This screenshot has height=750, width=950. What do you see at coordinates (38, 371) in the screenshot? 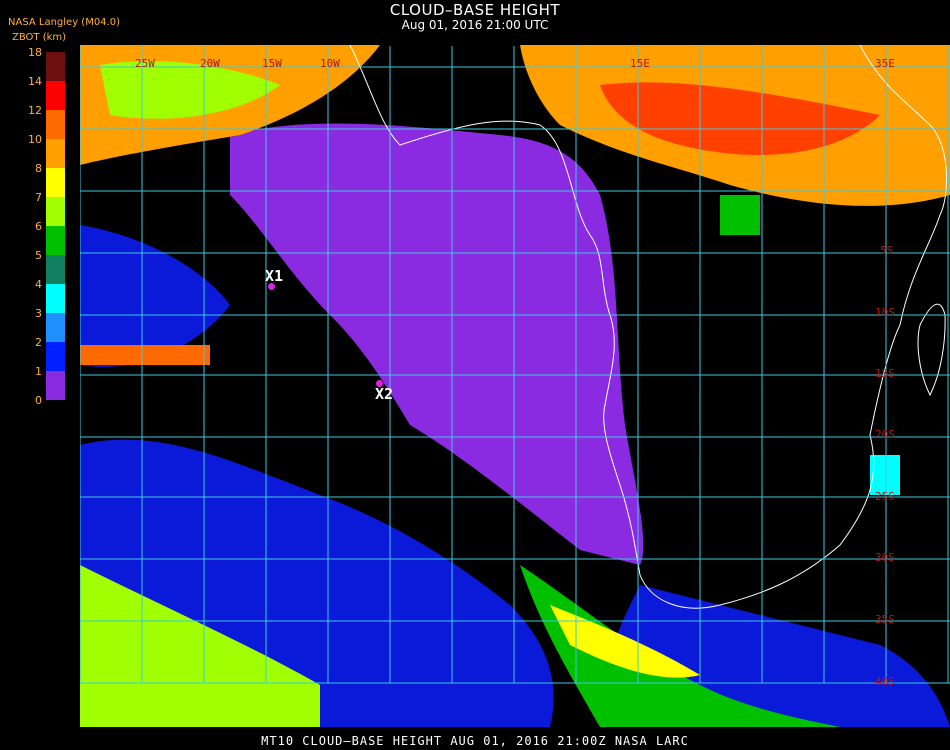
I see `legend-tick: 1` at bounding box center [38, 371].